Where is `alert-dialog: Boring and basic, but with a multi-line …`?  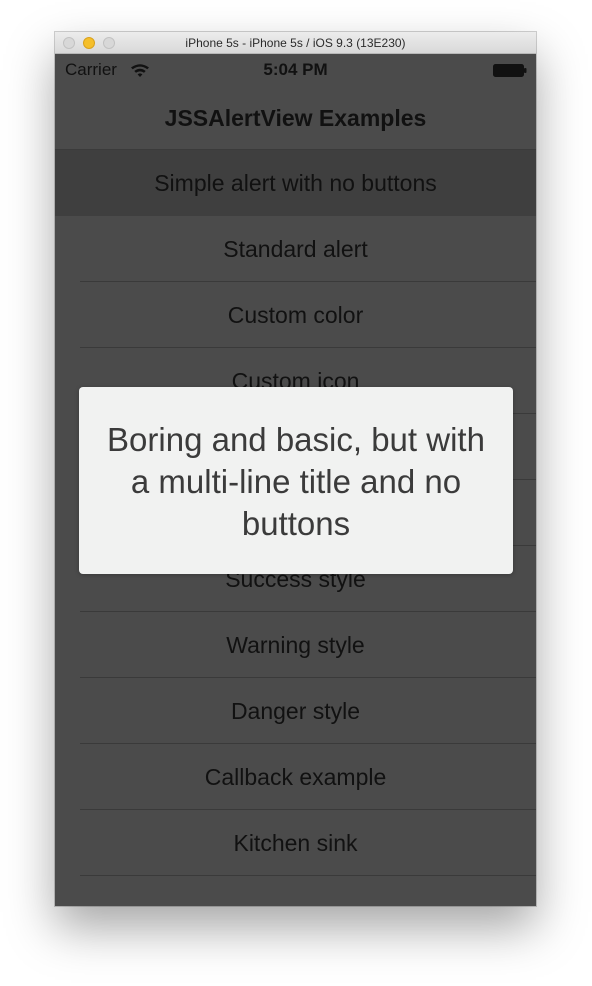
alert-dialog: Boring and basic, but with a multi-line … is located at coordinates (296, 480).